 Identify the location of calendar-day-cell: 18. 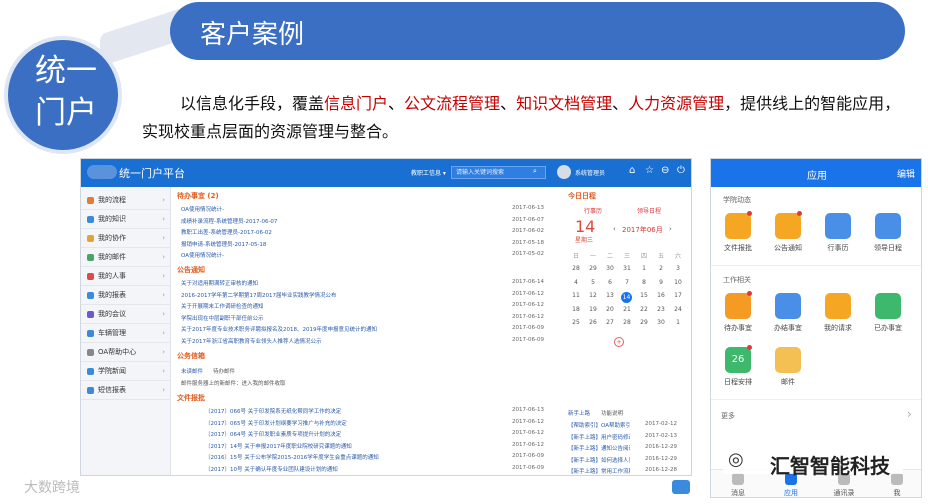
(576, 309).